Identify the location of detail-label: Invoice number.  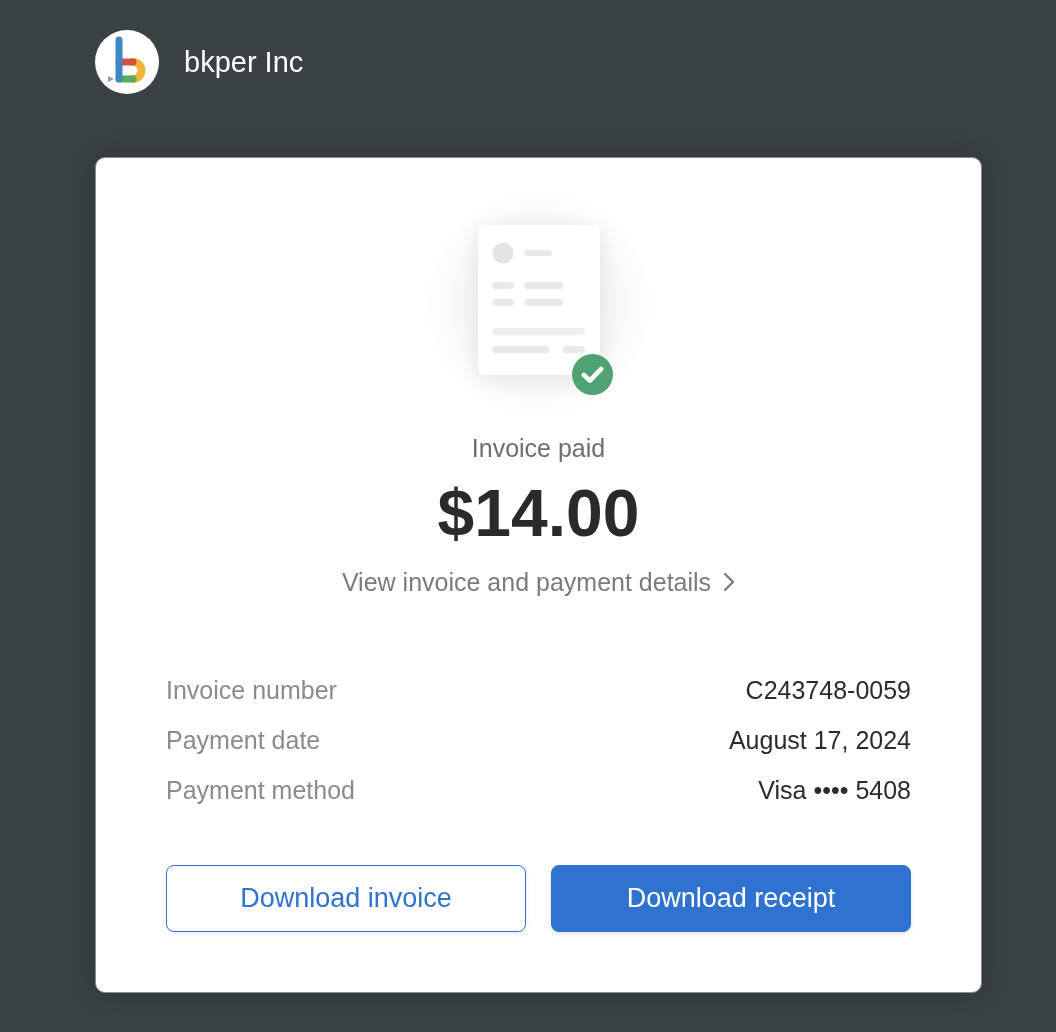
(251, 690).